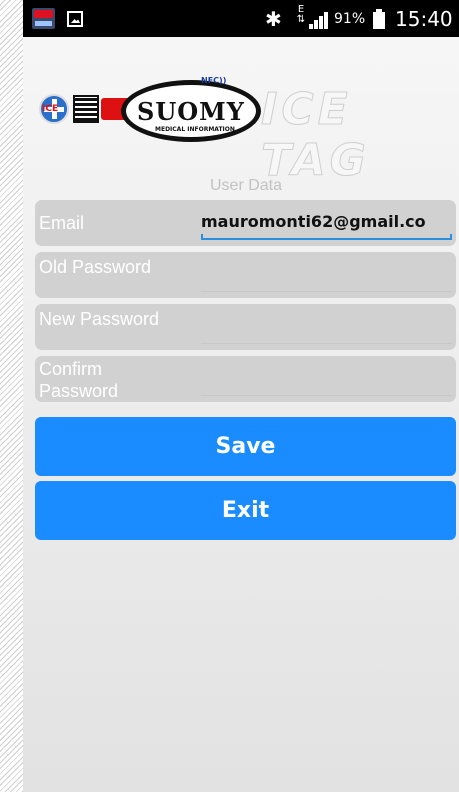 Image resolution: width=459 pixels, height=792 pixels. What do you see at coordinates (99, 319) in the screenshot?
I see `new-password-label: New Password` at bounding box center [99, 319].